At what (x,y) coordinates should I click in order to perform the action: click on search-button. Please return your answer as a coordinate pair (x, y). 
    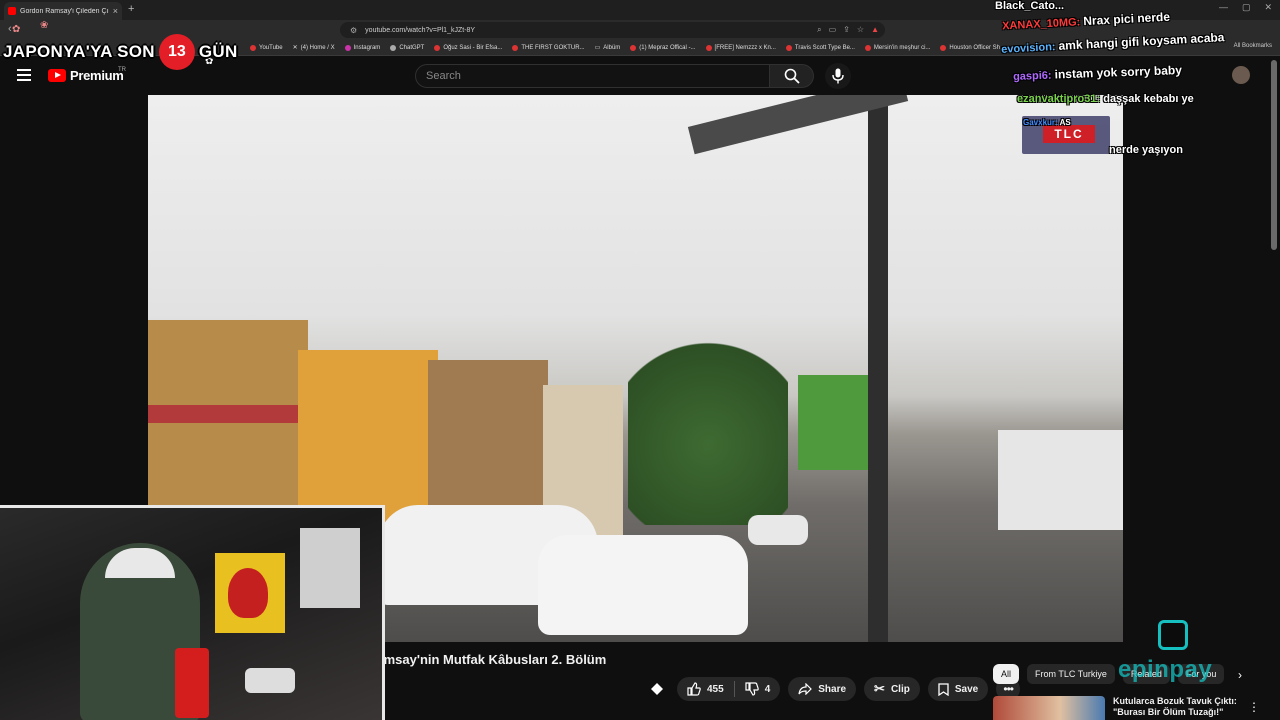
    Looking at the image, I should click on (792, 76).